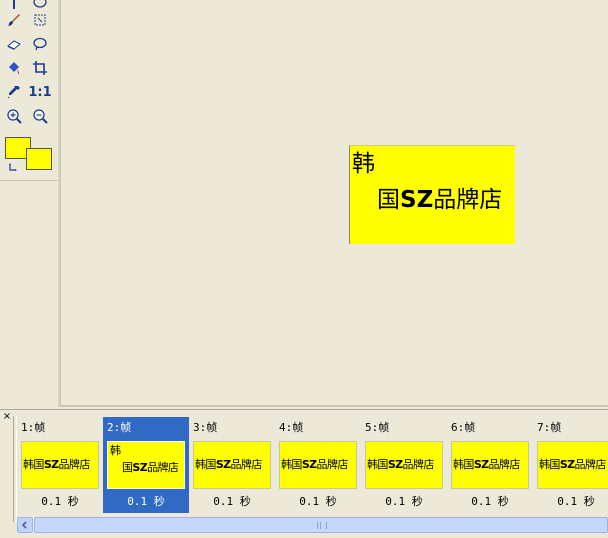  What do you see at coordinates (14, 167) in the screenshot?
I see `swap-colors-icon` at bounding box center [14, 167].